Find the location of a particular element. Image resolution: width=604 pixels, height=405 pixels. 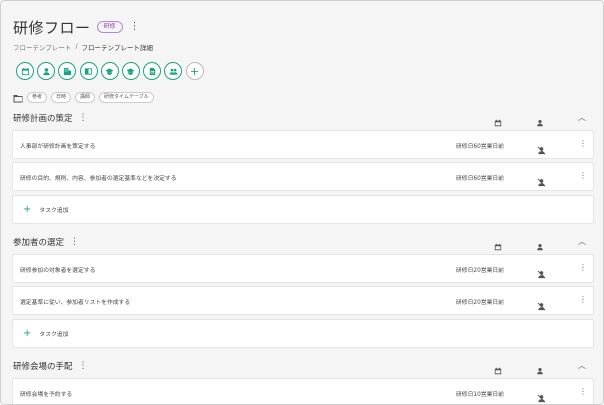

section-header: 研修計画の策定 ⋮ ︿ is located at coordinates (303, 118).